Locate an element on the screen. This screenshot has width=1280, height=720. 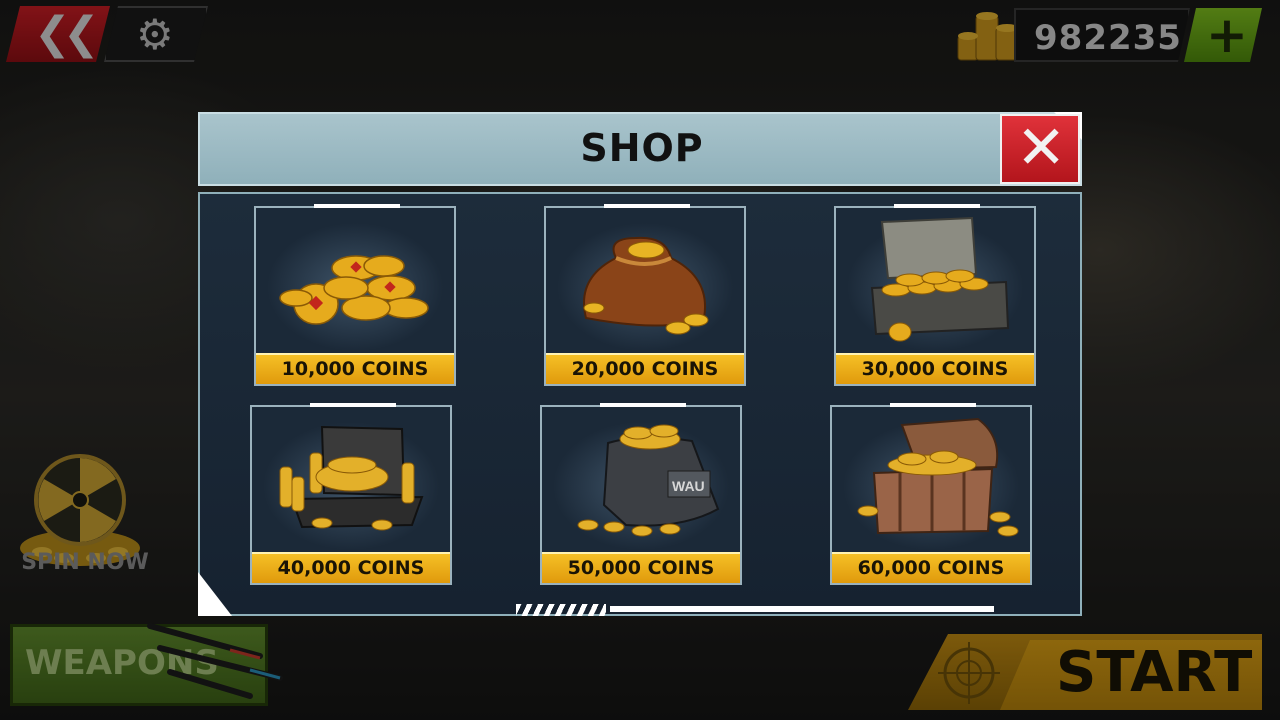
bag-text: WAU is located at coordinates (688, 486).